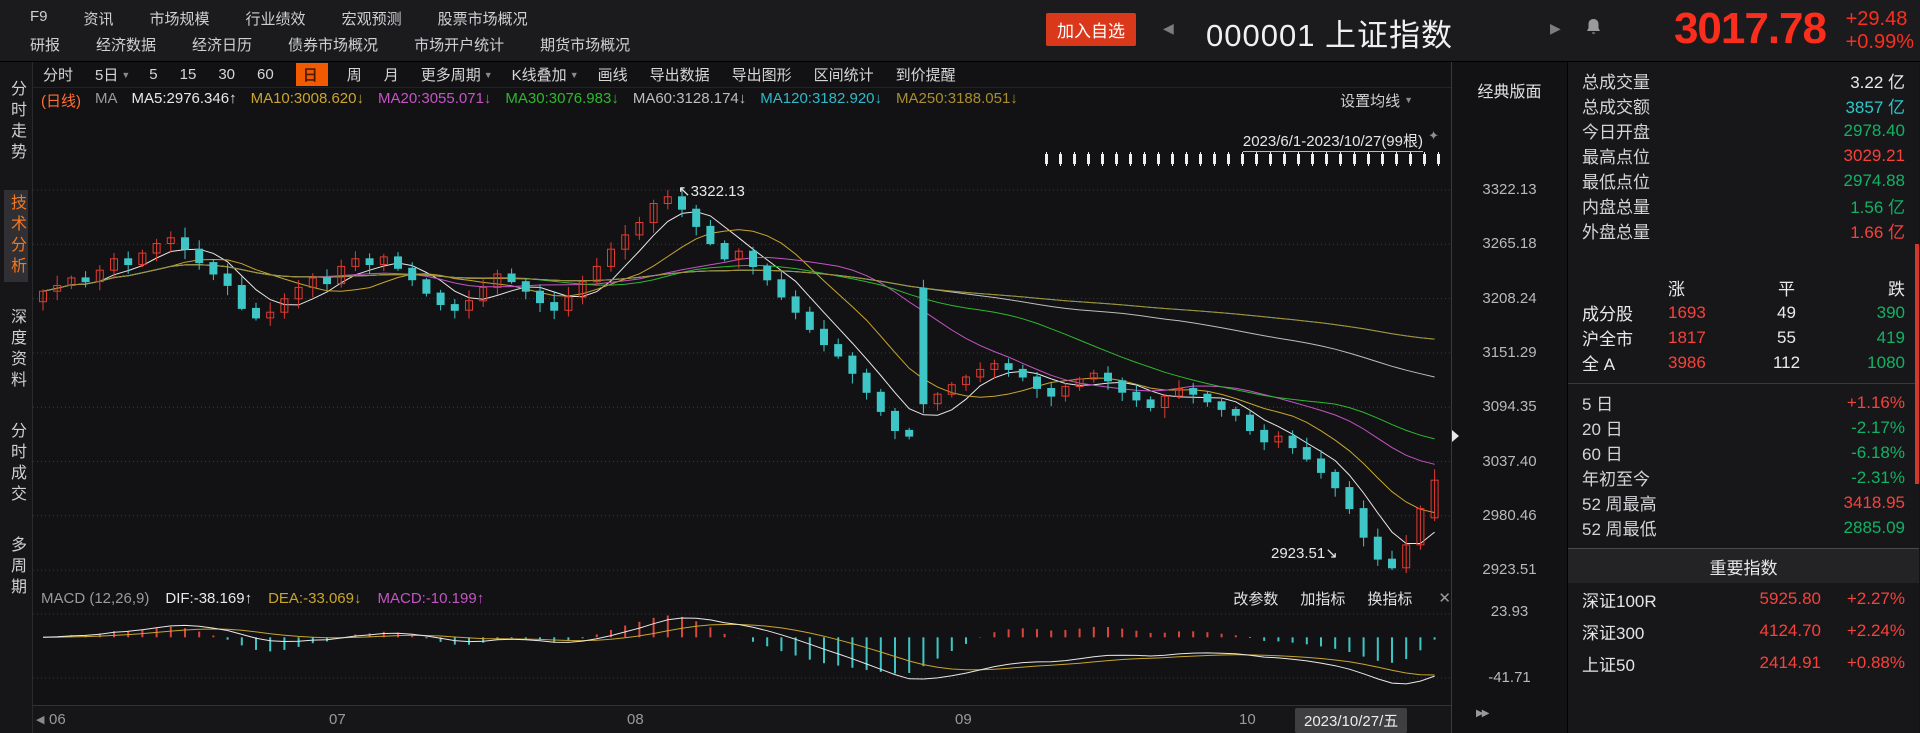  I want to click on toolbar-item: 日, so click(311, 74).